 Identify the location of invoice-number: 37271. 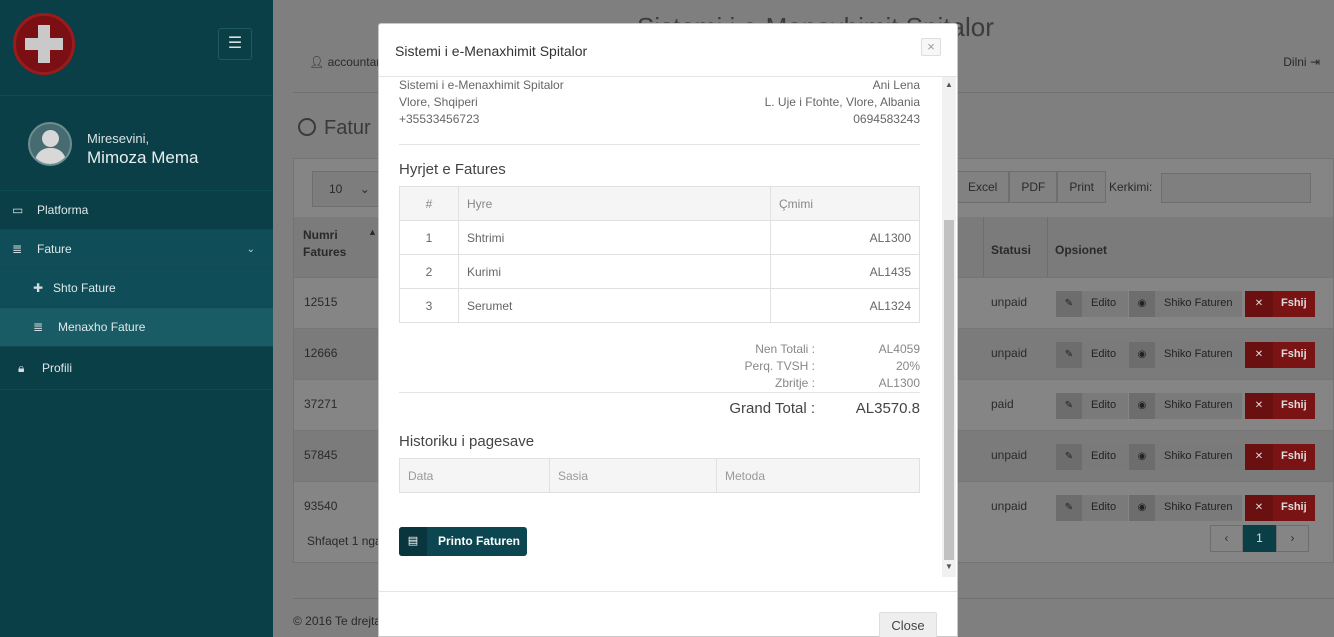
(321, 404).